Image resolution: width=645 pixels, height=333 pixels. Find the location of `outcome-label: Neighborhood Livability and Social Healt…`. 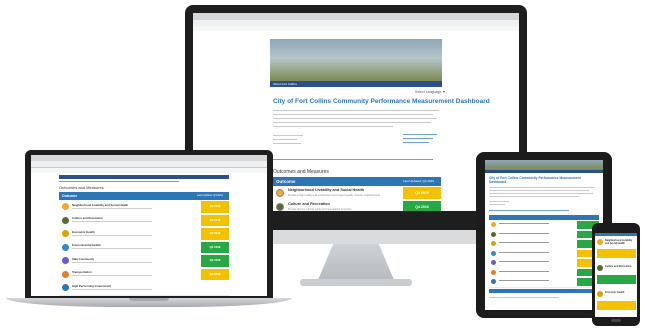

outcome-label: Neighborhood Livability and Social Healt… is located at coordinates (326, 190).